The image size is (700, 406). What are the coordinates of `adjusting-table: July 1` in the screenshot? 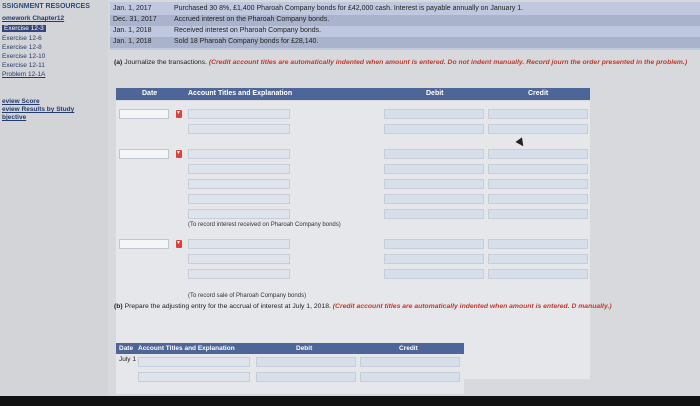 It's located at (290, 374).